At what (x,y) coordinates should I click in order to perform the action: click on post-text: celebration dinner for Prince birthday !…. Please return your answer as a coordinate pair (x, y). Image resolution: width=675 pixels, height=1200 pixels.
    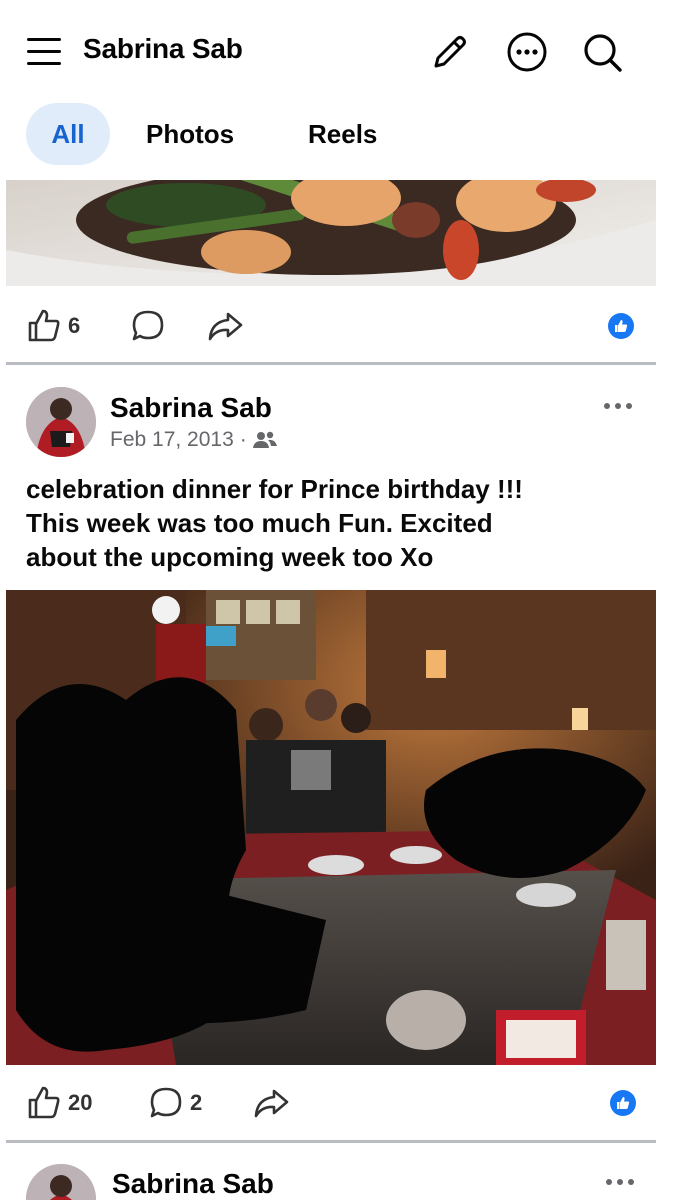
    Looking at the image, I should click on (336, 523).